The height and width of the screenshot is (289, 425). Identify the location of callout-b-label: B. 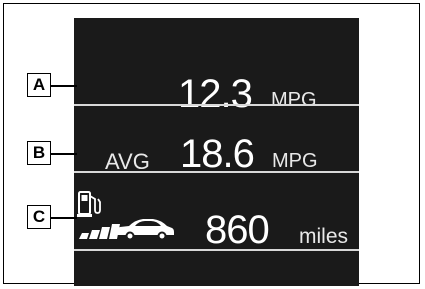
(39, 152).